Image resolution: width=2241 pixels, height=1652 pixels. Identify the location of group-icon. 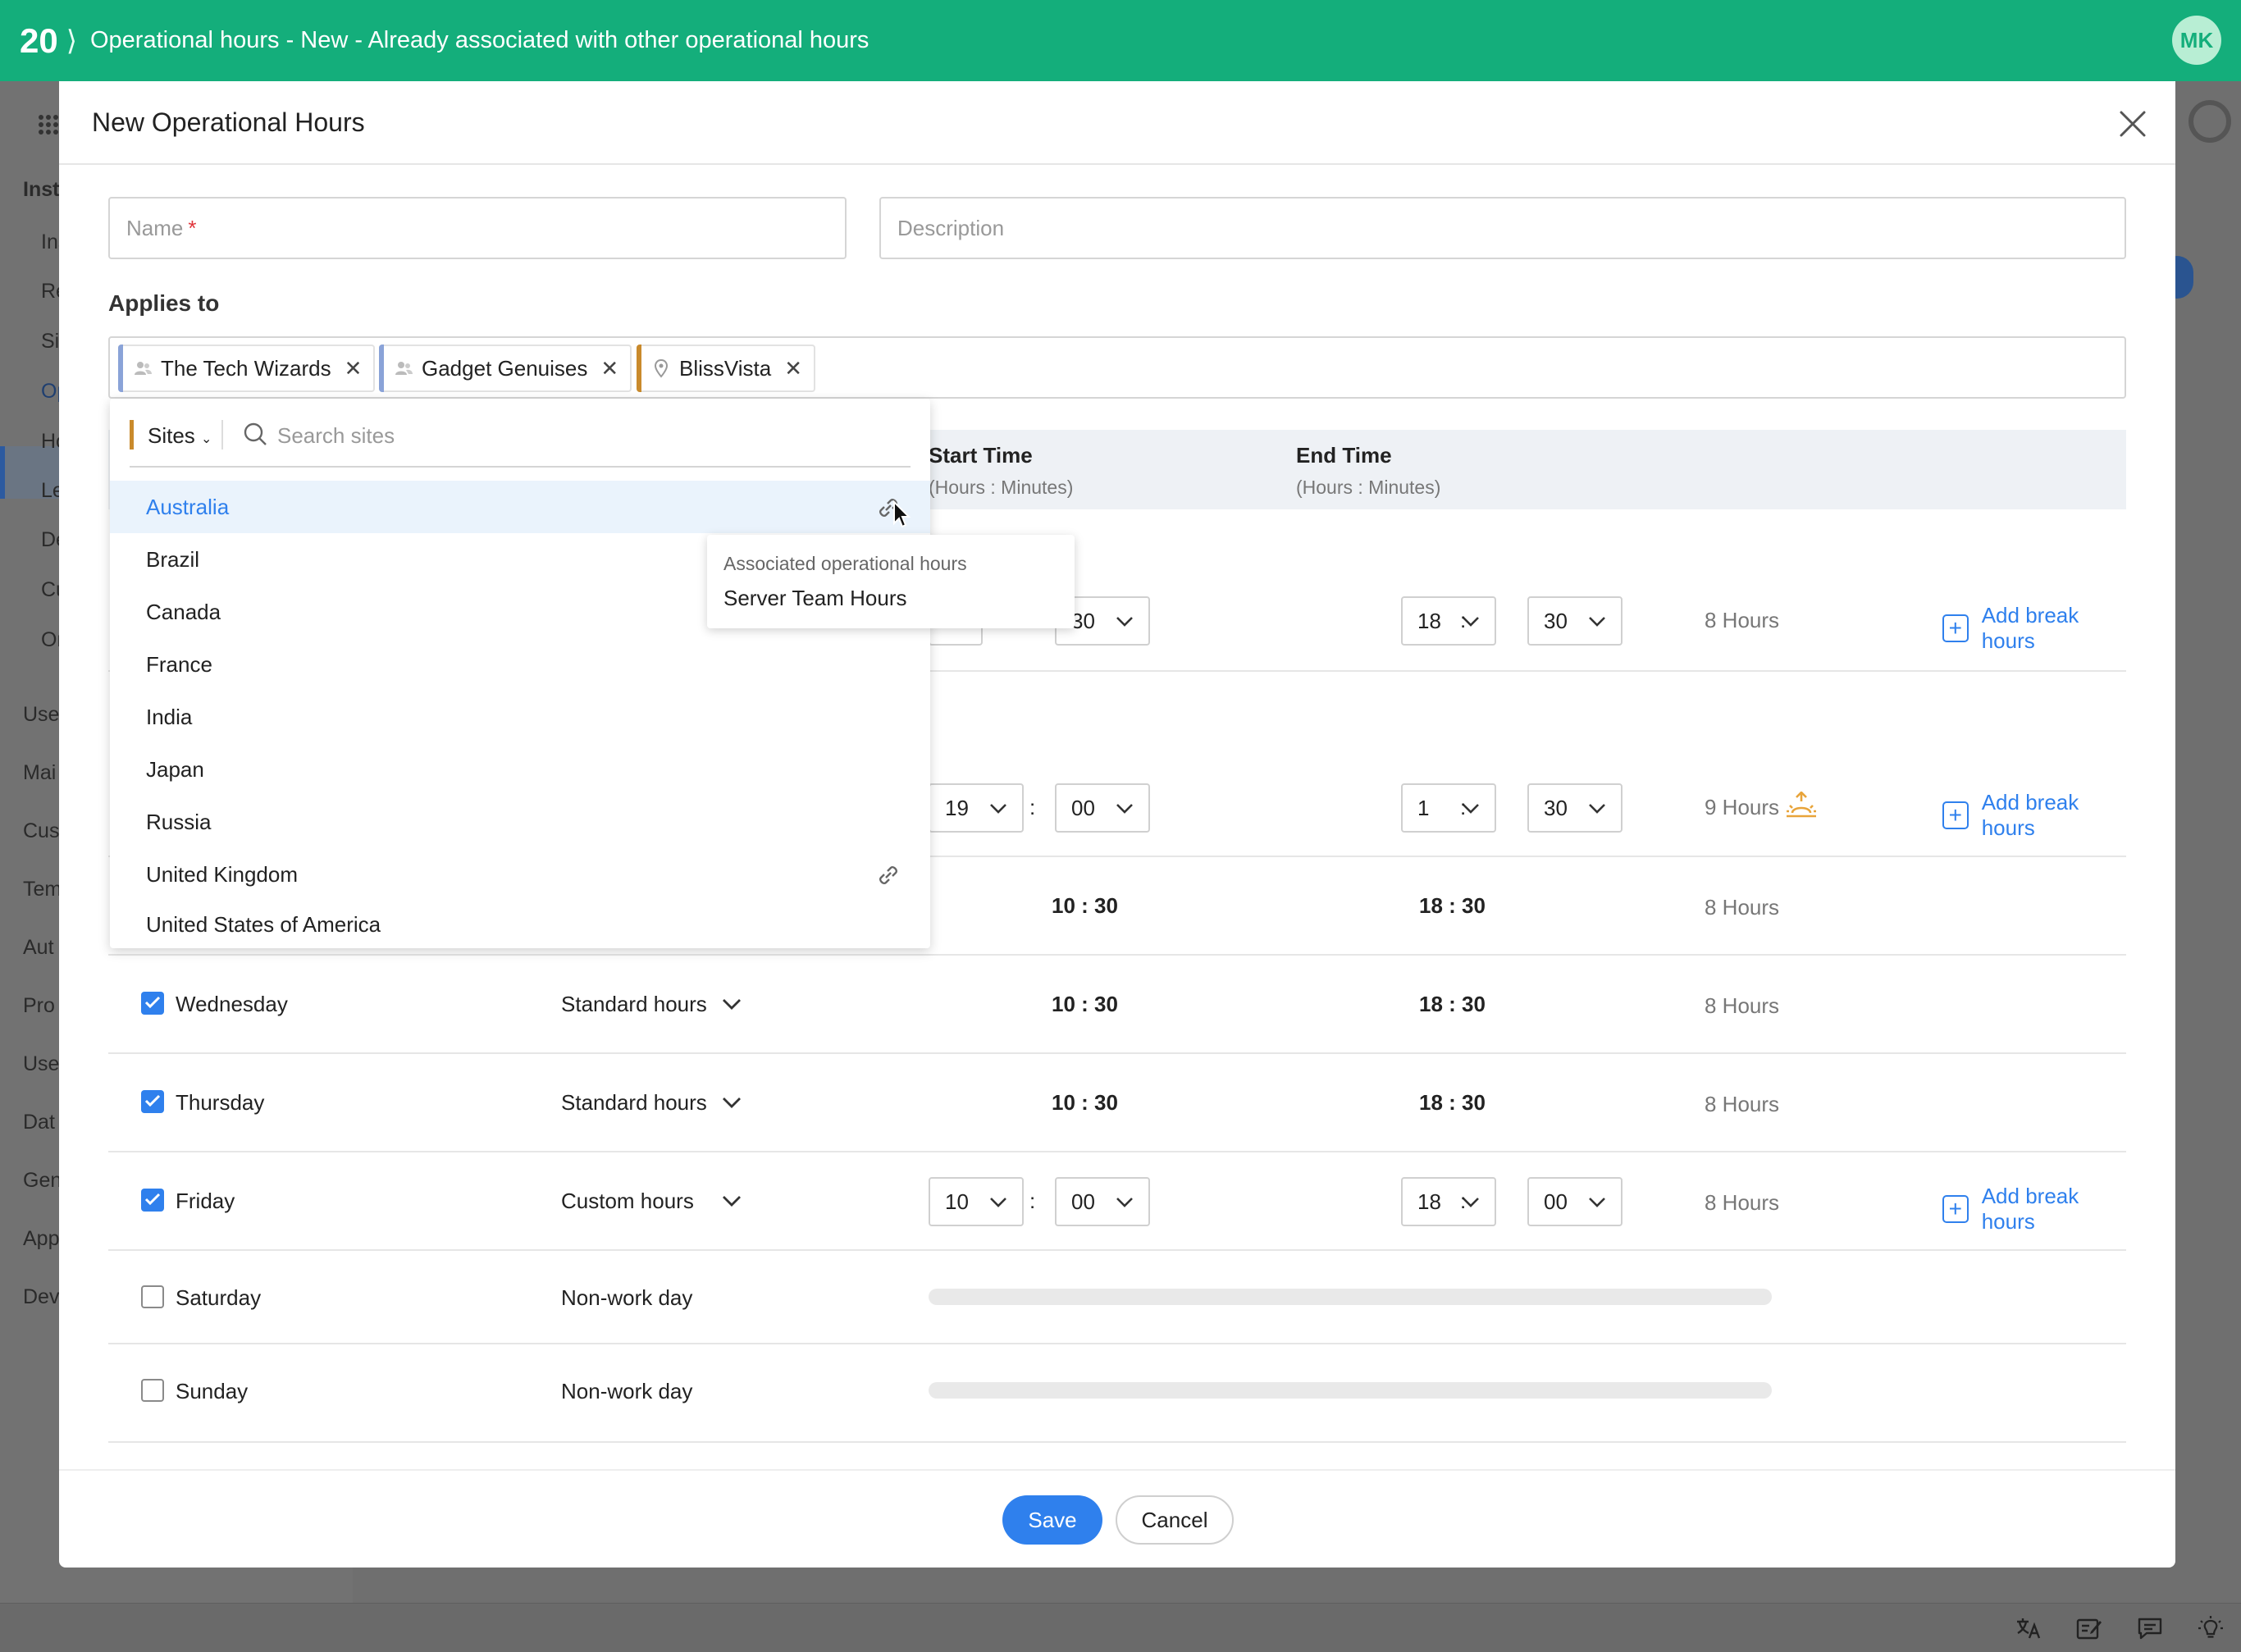
(404, 368).